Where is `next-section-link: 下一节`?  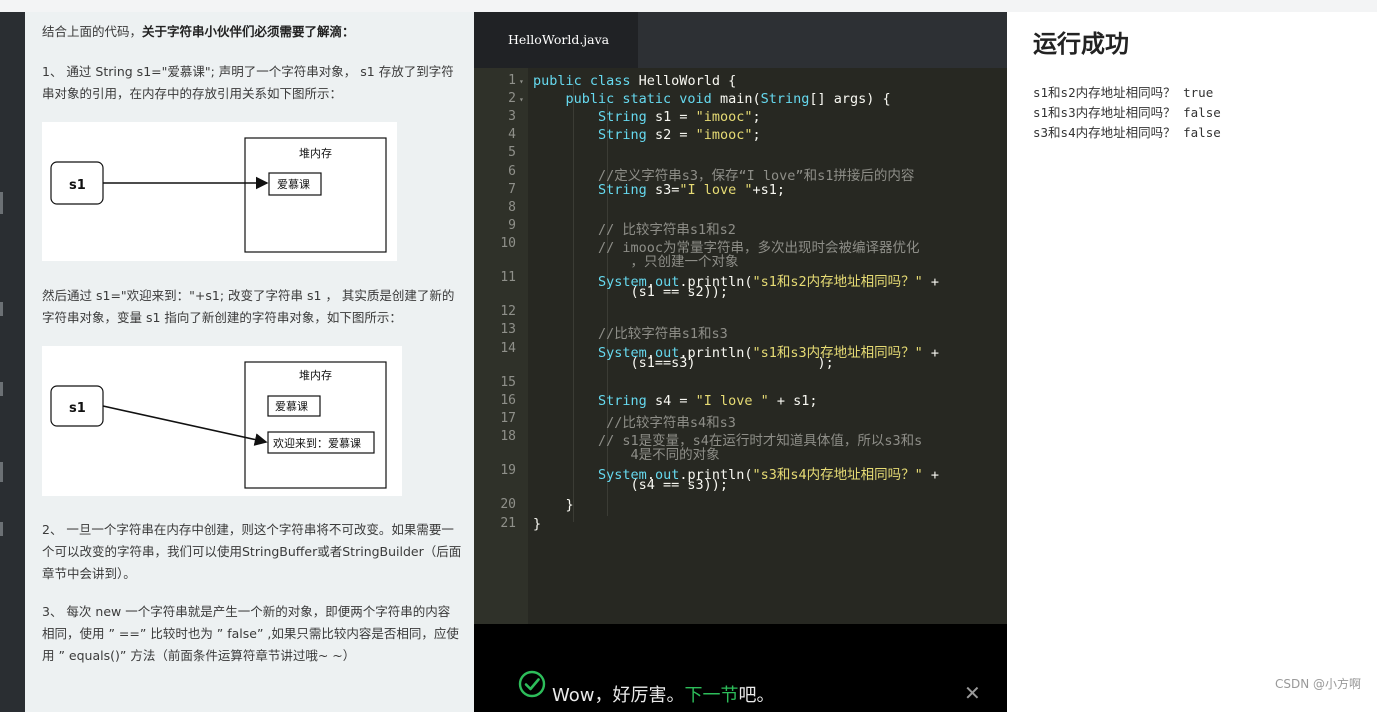
next-section-link: 下一节 is located at coordinates (711, 695).